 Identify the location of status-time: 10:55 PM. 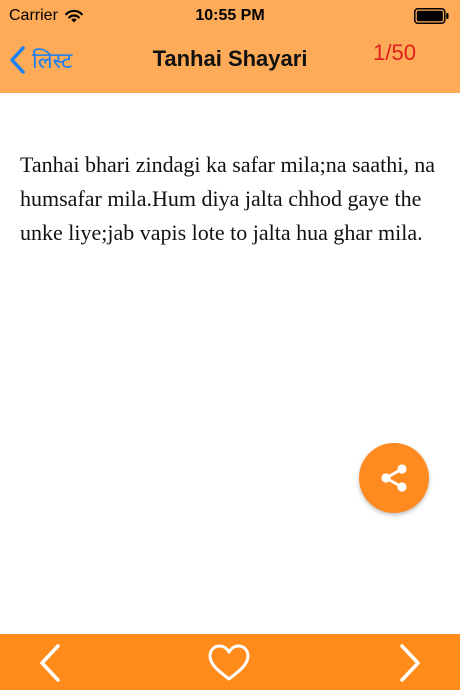
(230, 15).